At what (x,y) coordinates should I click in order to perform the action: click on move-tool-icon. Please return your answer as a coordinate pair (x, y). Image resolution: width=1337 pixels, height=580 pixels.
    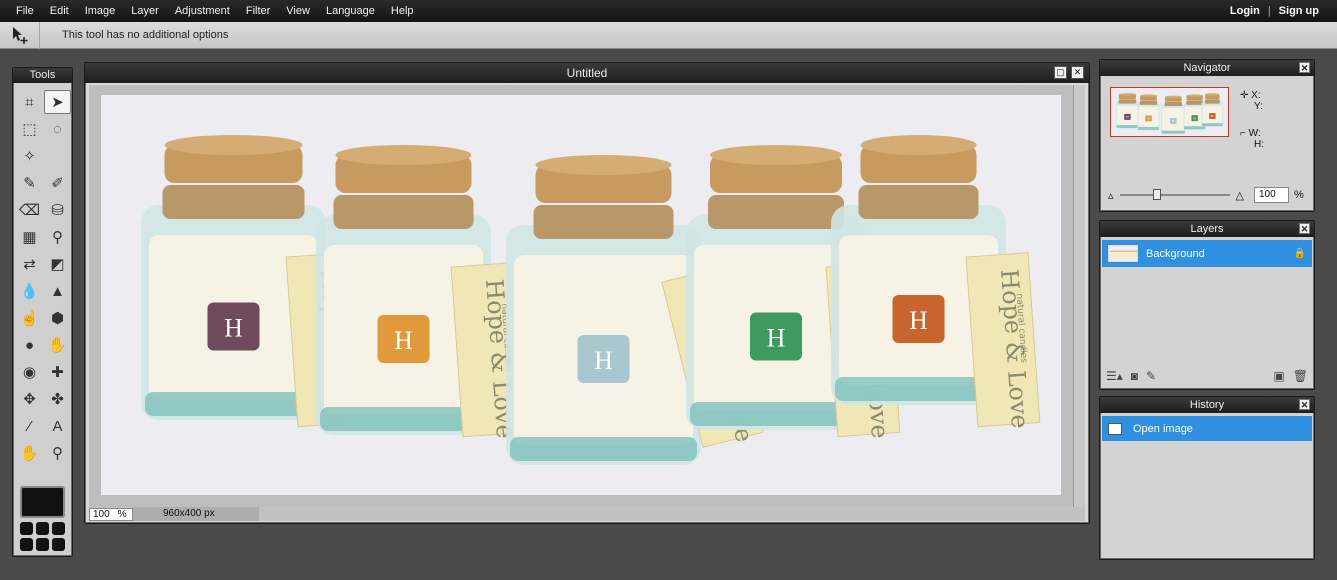
    Looking at the image, I should click on (20, 35).